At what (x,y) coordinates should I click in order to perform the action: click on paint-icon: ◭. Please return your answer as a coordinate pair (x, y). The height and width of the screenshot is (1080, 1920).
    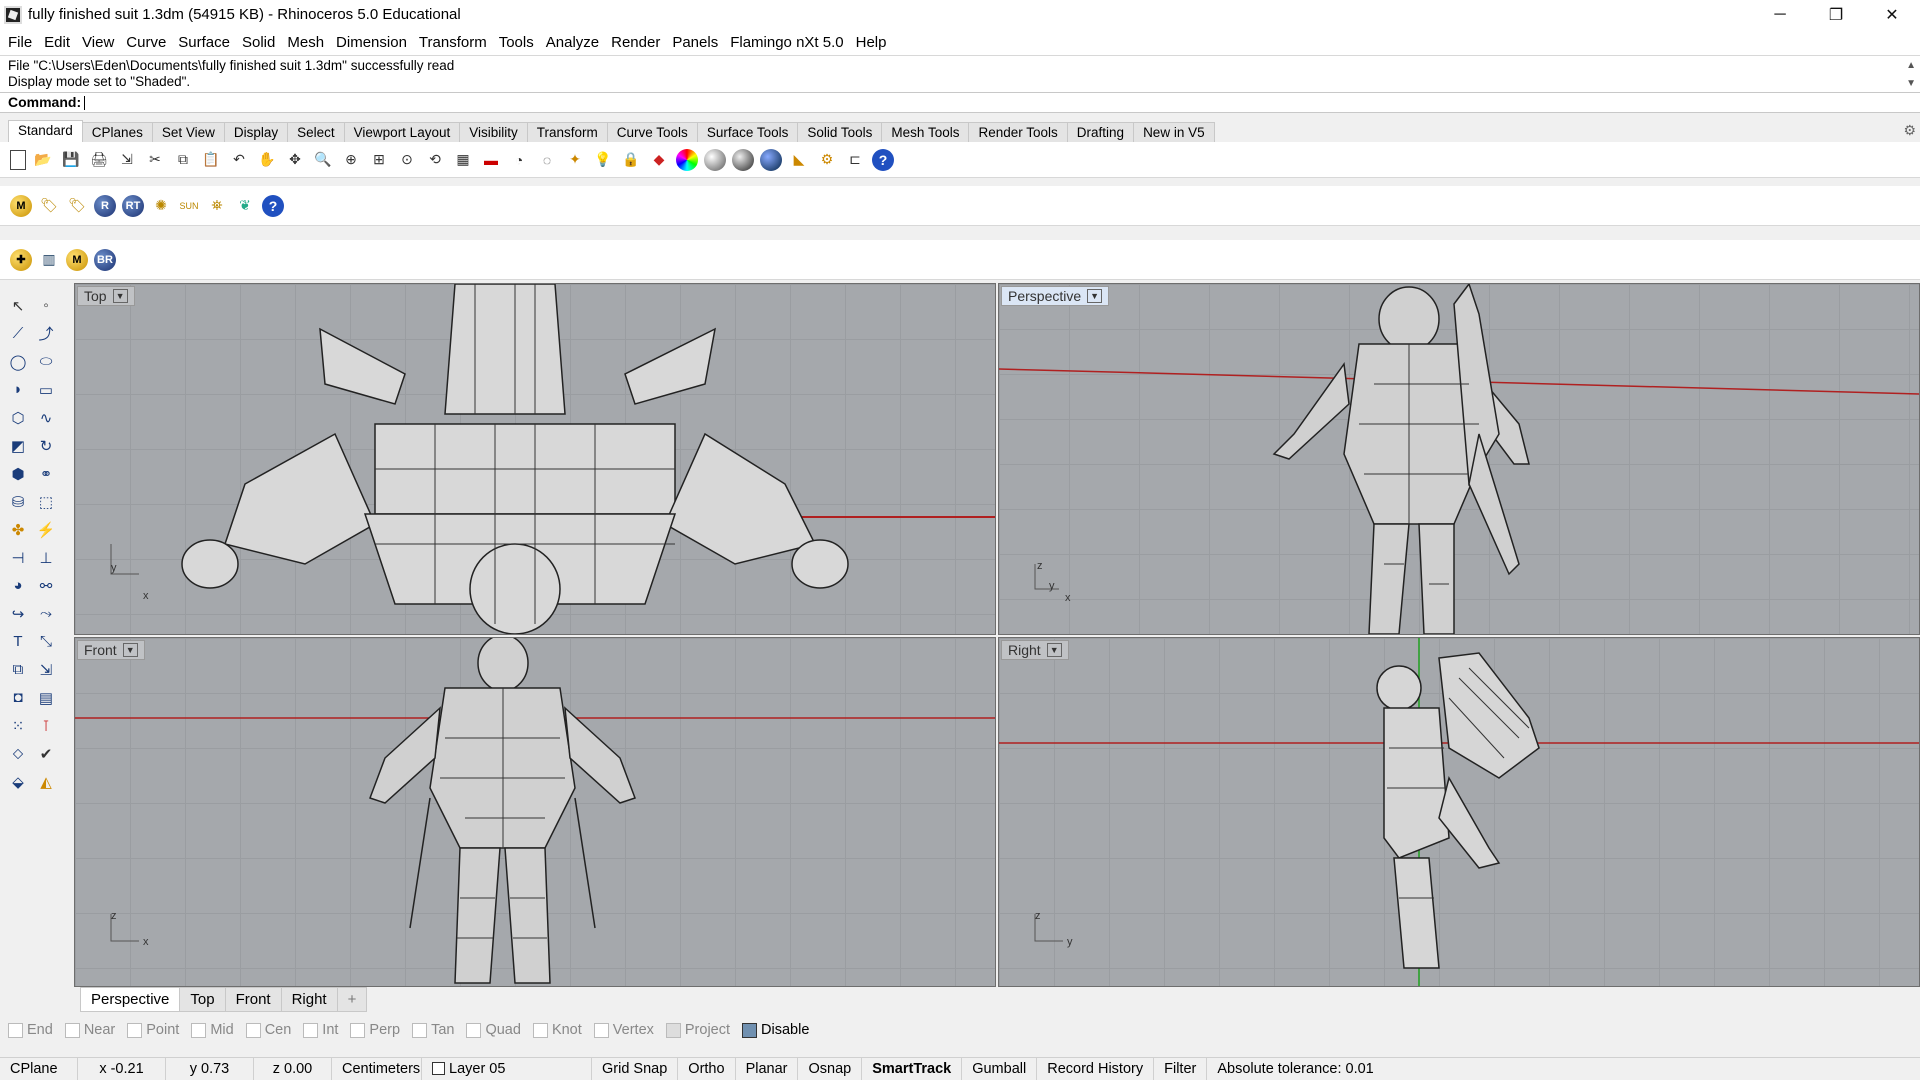
    Looking at the image, I should click on (46, 781).